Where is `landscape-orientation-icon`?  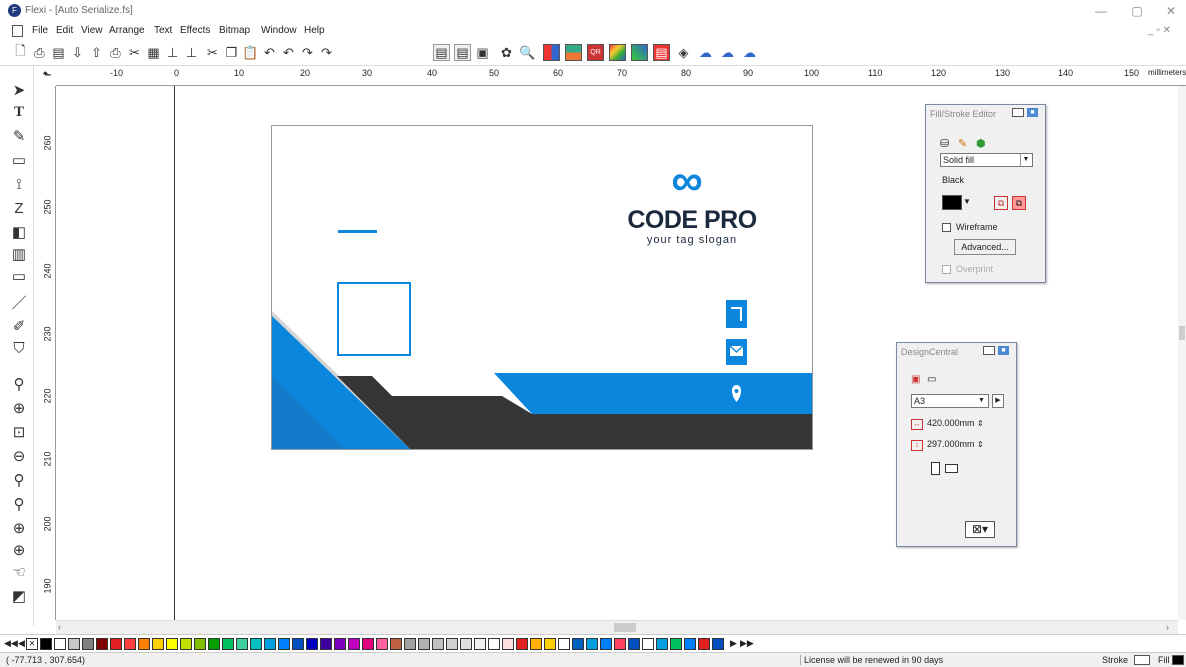 landscape-orientation-icon is located at coordinates (951, 468).